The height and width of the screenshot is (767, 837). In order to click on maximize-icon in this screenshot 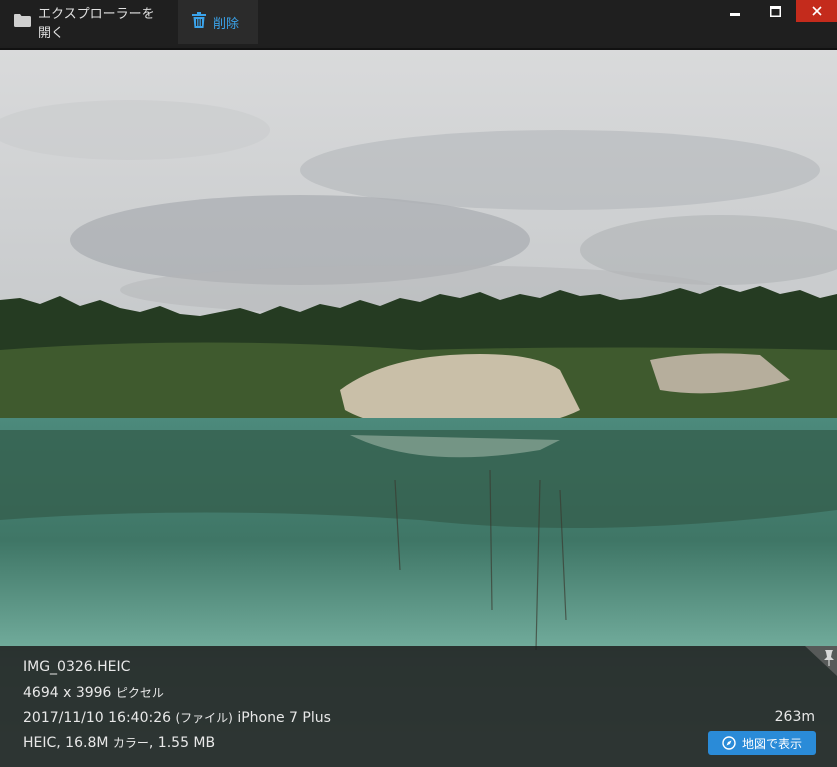, I will do `click(775, 11)`.